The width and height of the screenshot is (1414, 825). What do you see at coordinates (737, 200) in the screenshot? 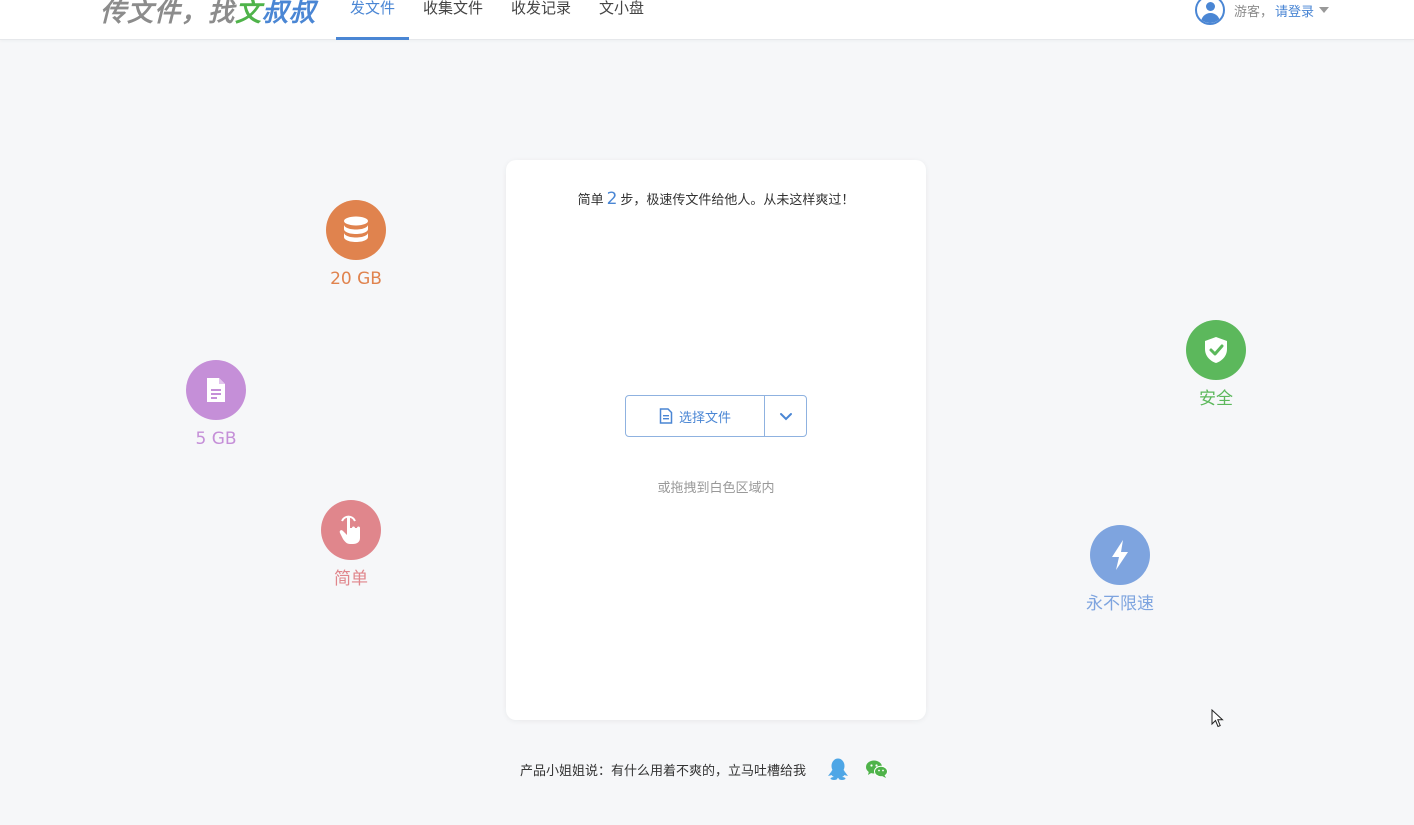
I see `title-suffix: 步，极速传文件给他人。从未这样爽过！` at bounding box center [737, 200].